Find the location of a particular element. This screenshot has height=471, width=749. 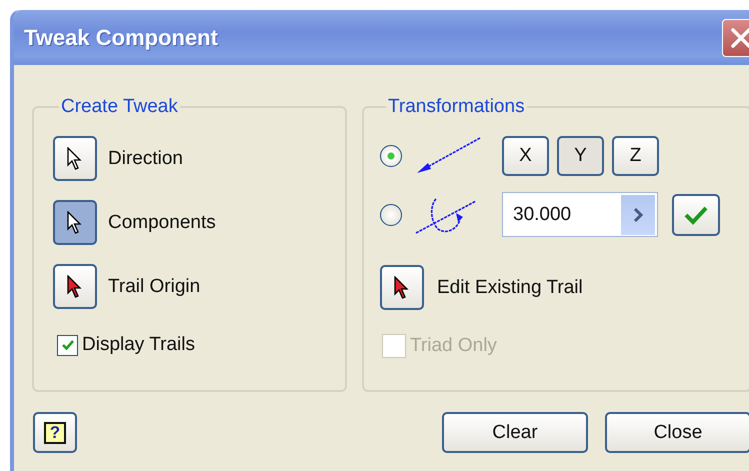

help-icon: ? is located at coordinates (55, 433).